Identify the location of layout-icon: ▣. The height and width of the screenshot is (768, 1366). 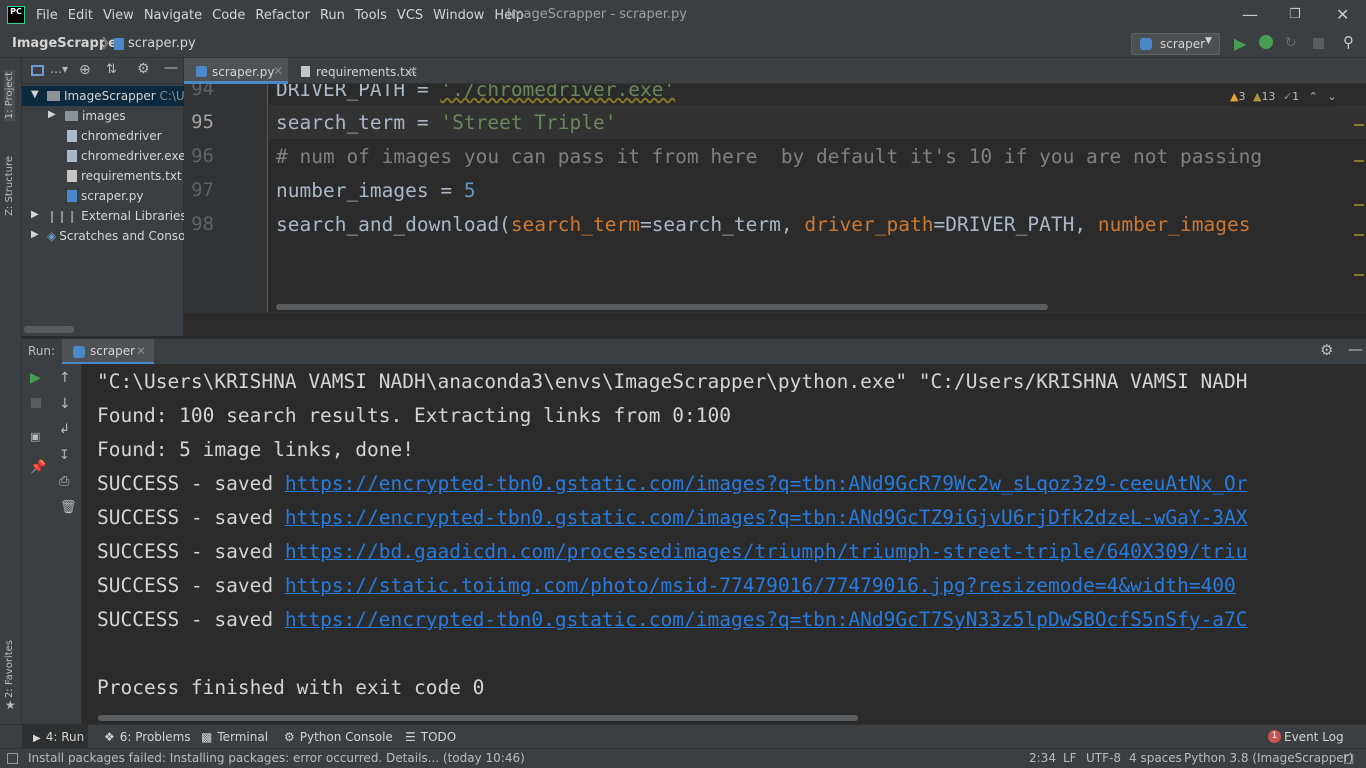
(35, 436).